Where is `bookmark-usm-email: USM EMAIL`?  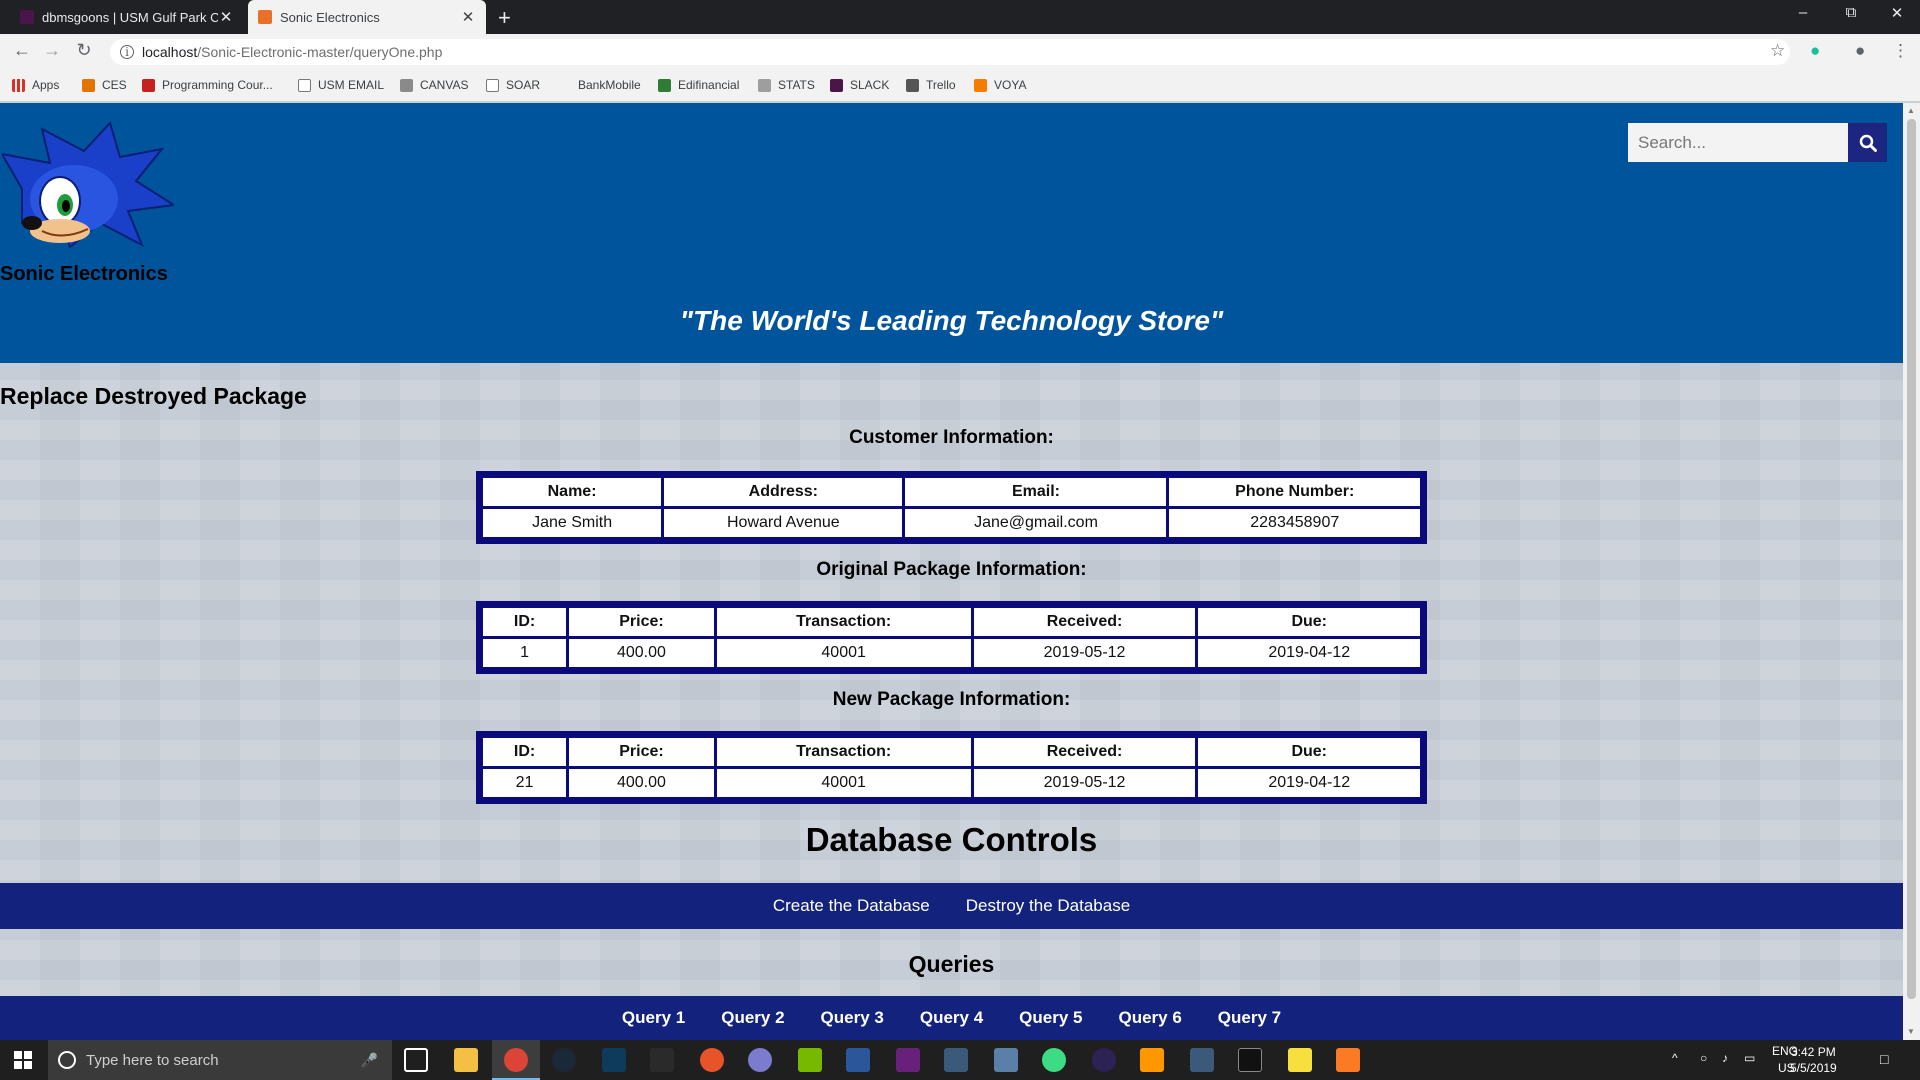
bookmark-usm-email: USM EMAIL is located at coordinates (341, 85).